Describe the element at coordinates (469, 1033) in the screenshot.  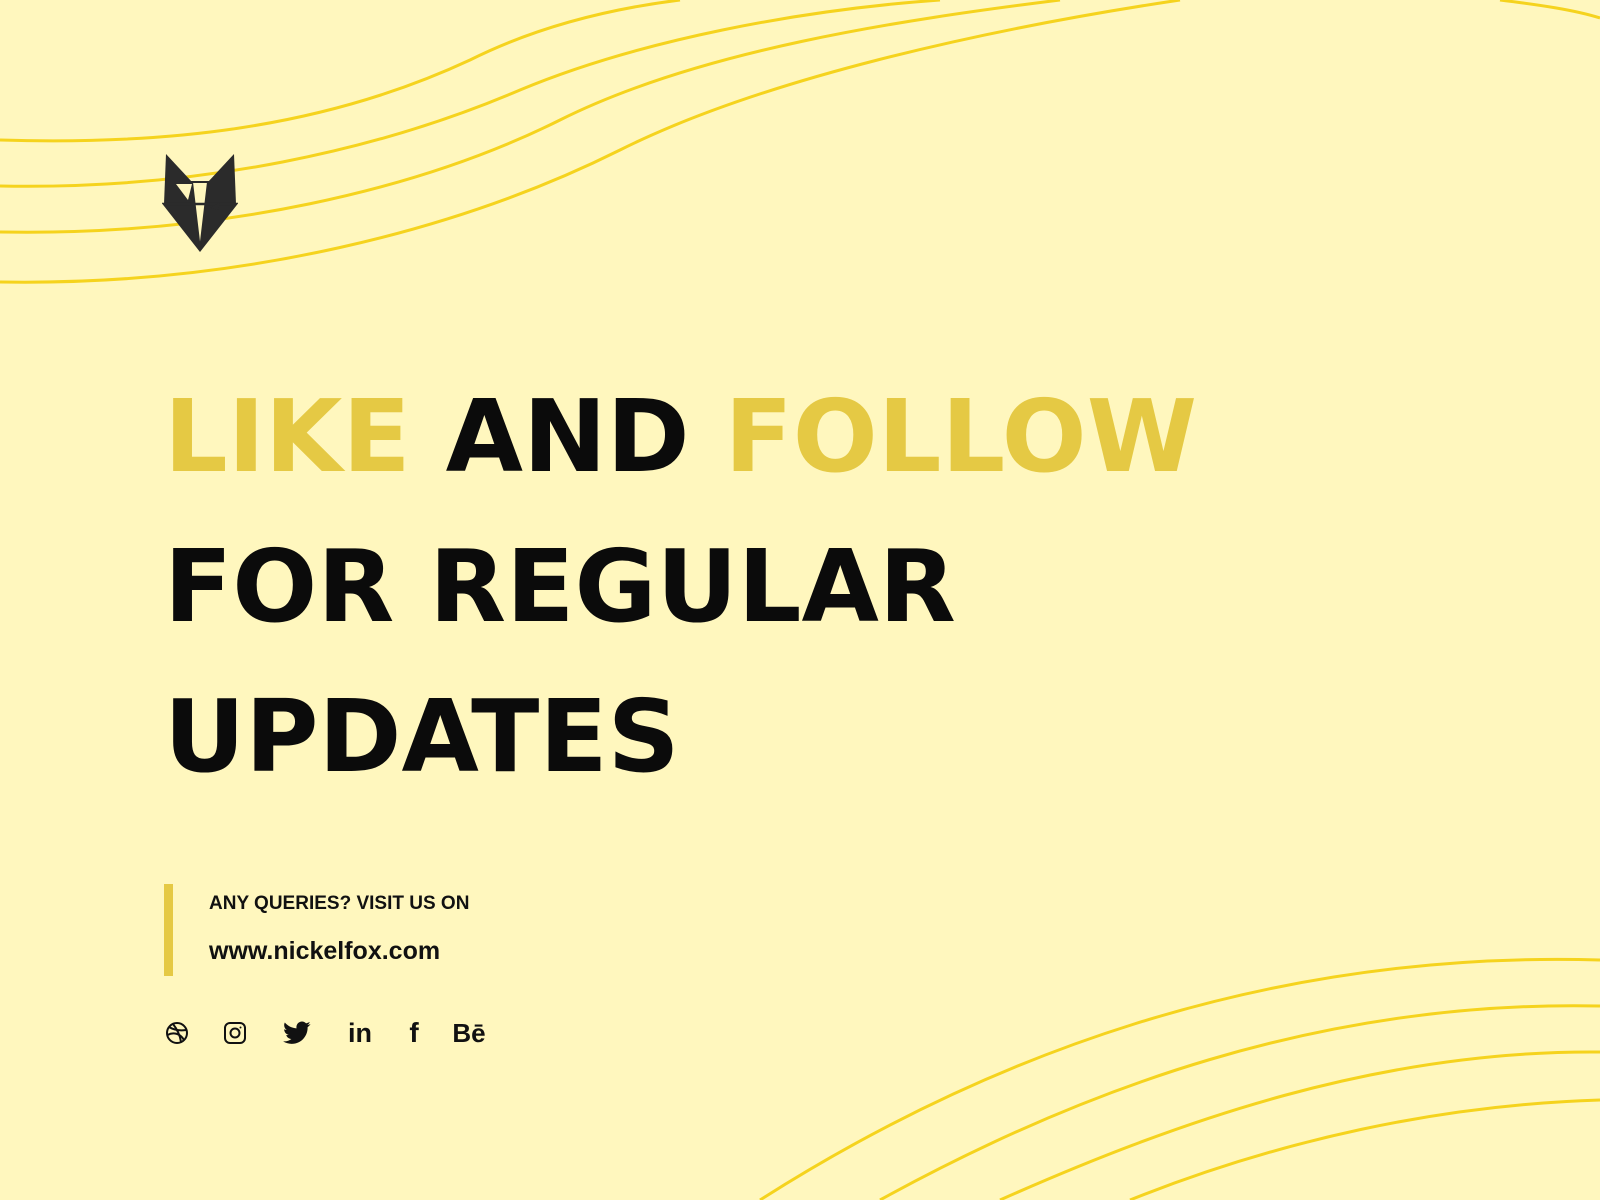
I see `behance-icon: Bē` at that location.